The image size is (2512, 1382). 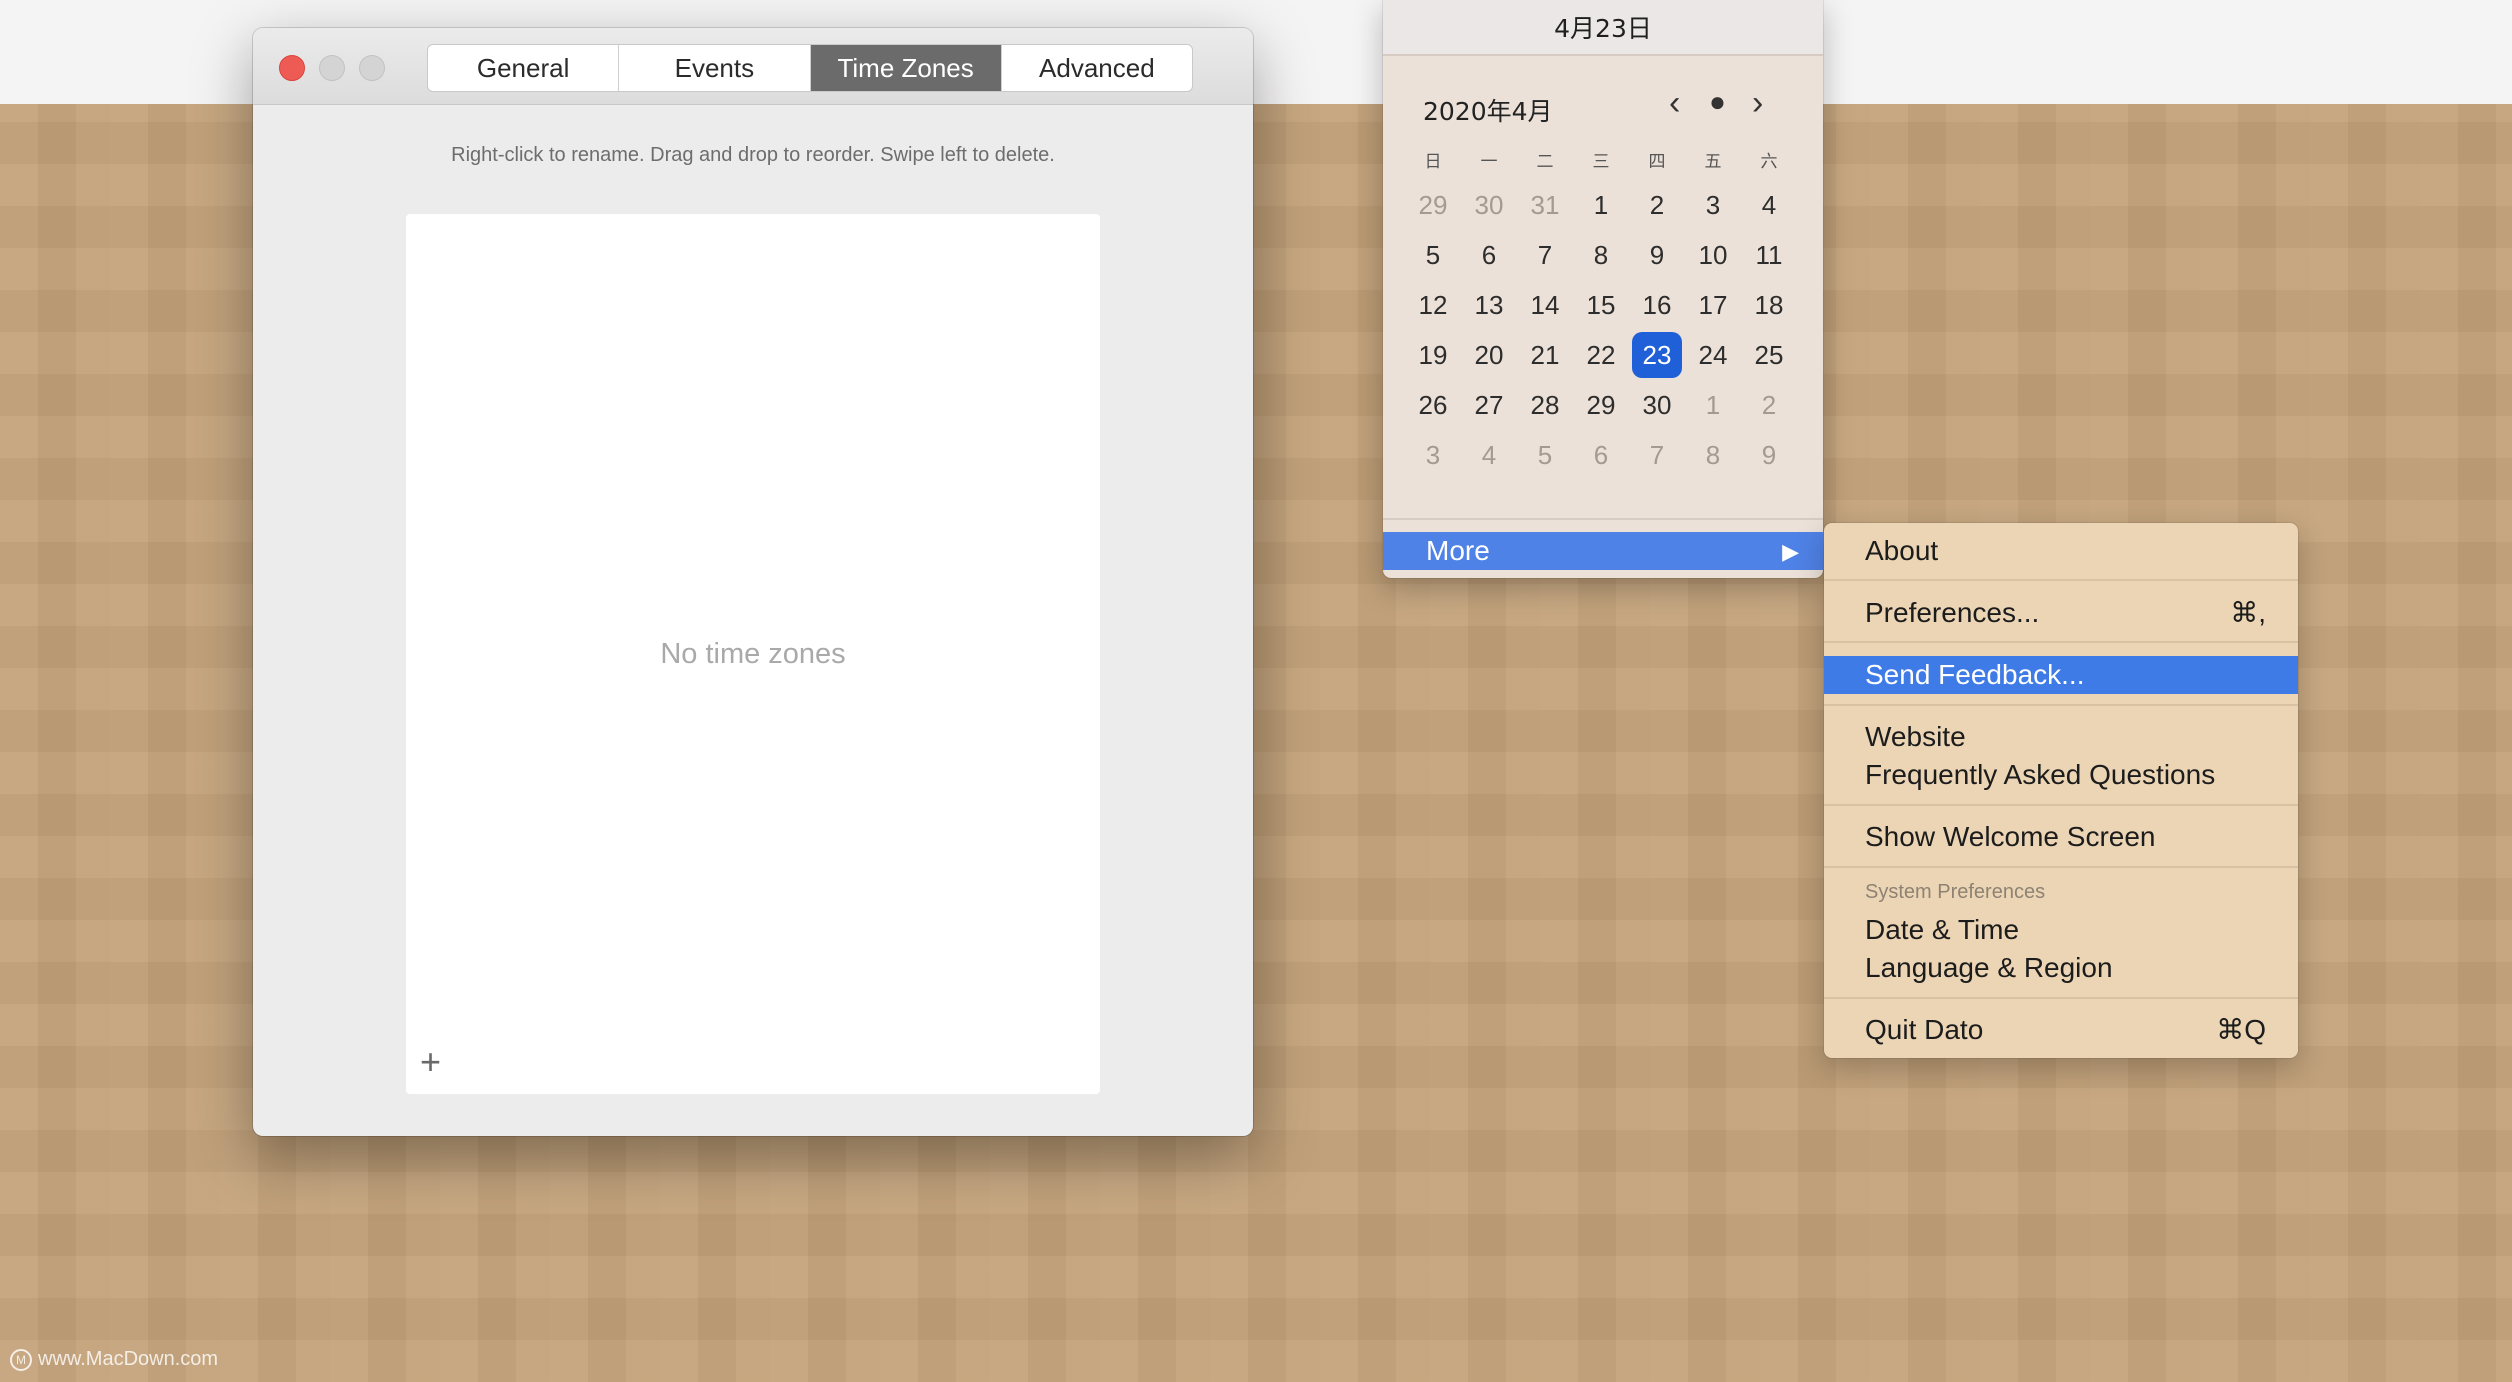 What do you see at coordinates (1769, 305) in the screenshot?
I see `calendar-day: 18` at bounding box center [1769, 305].